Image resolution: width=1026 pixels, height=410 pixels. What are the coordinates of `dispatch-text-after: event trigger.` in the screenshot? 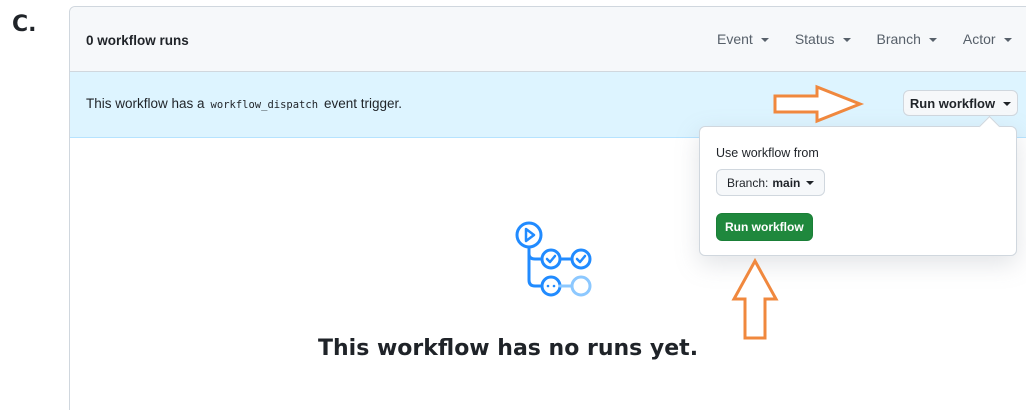 It's located at (363, 103).